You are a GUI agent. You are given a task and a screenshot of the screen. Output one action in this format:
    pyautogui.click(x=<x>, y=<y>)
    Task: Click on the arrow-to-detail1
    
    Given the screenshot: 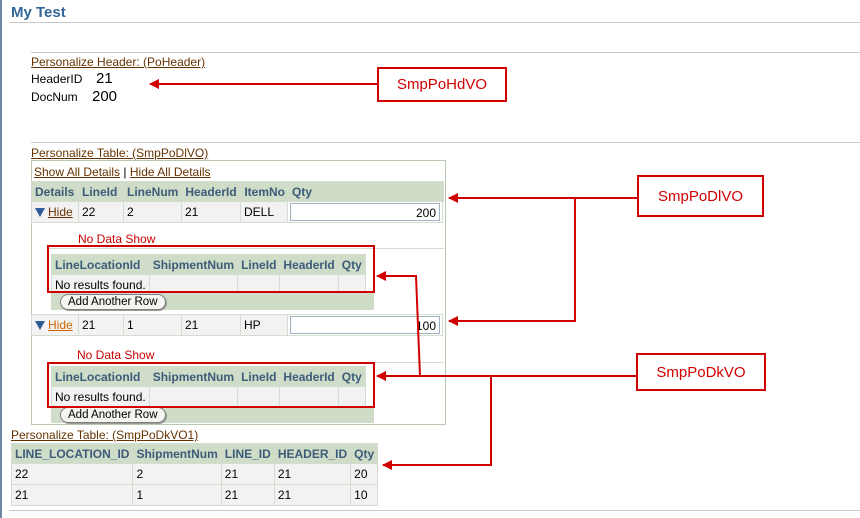 What is the action you would take?
    pyautogui.click(x=398, y=324)
    